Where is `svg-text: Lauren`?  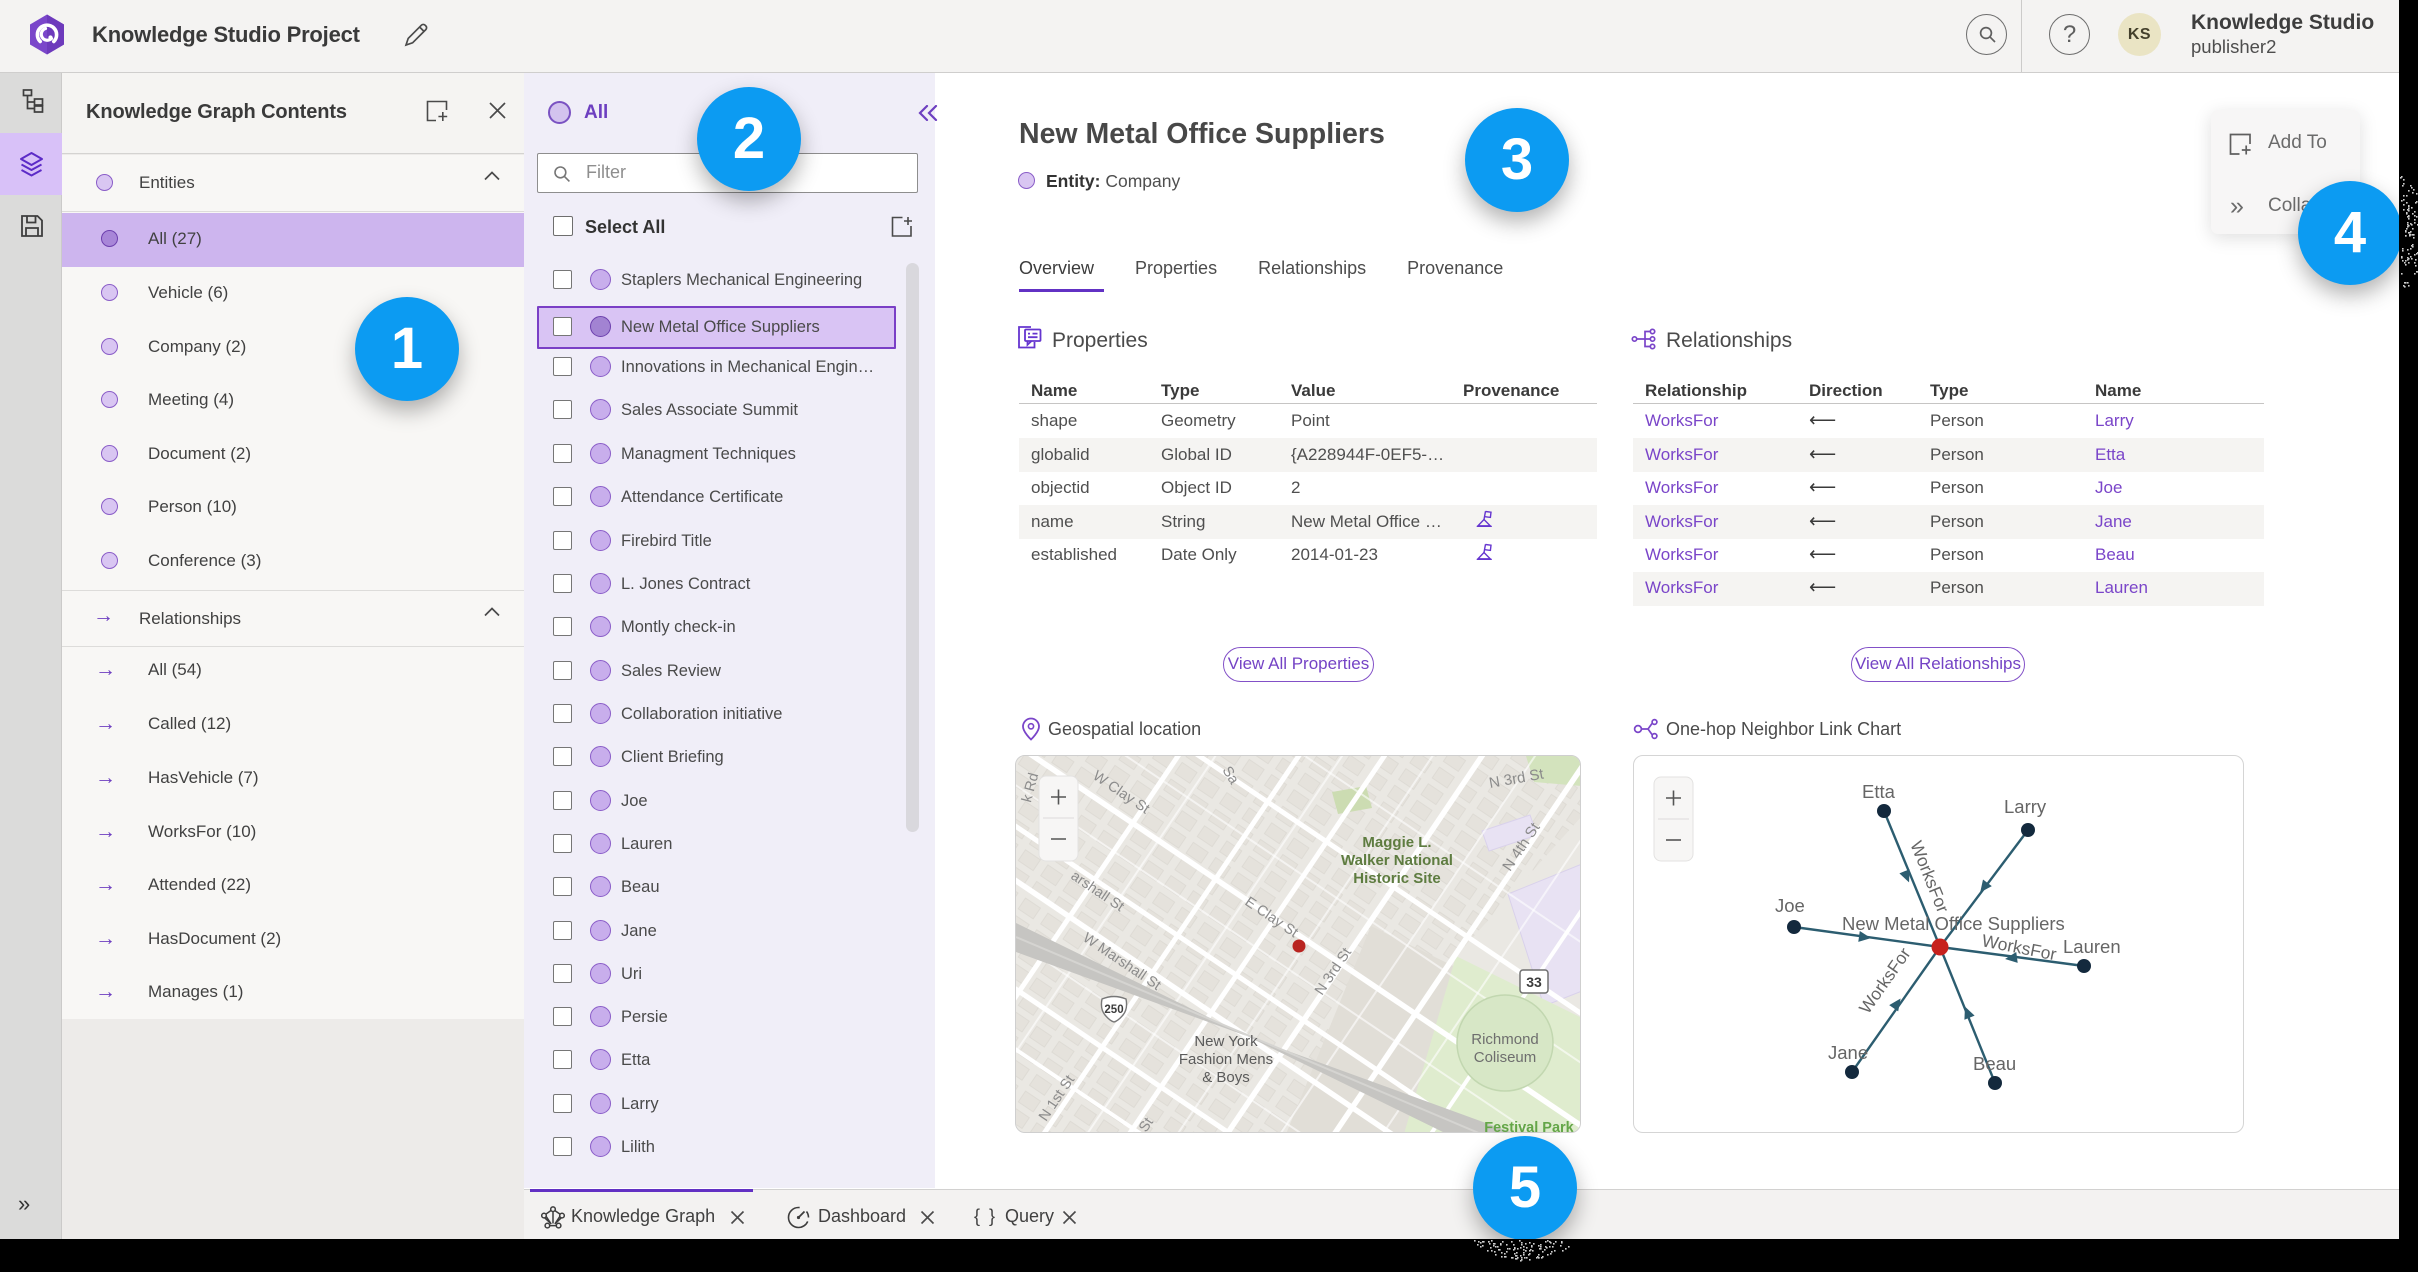
svg-text: Lauren is located at coordinates (2092, 946).